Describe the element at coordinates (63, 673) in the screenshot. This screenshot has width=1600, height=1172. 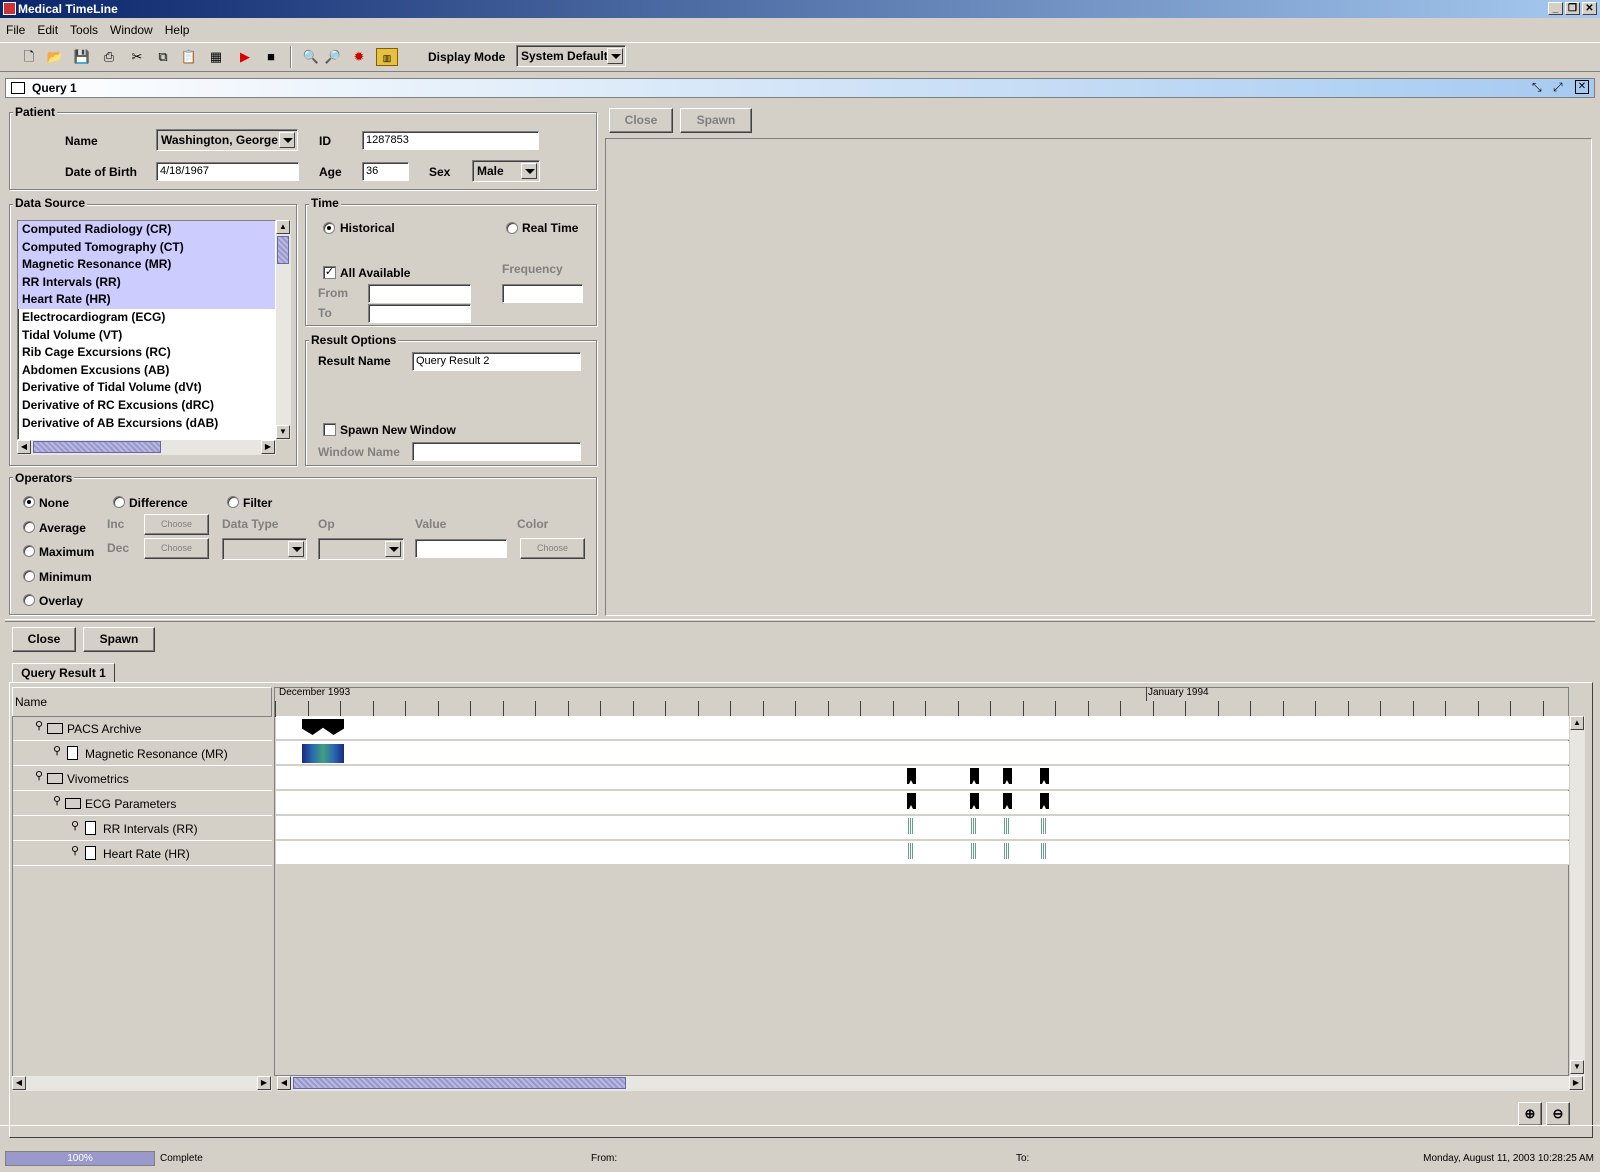
I see `tab-query-result-1: Query Result 1` at that location.